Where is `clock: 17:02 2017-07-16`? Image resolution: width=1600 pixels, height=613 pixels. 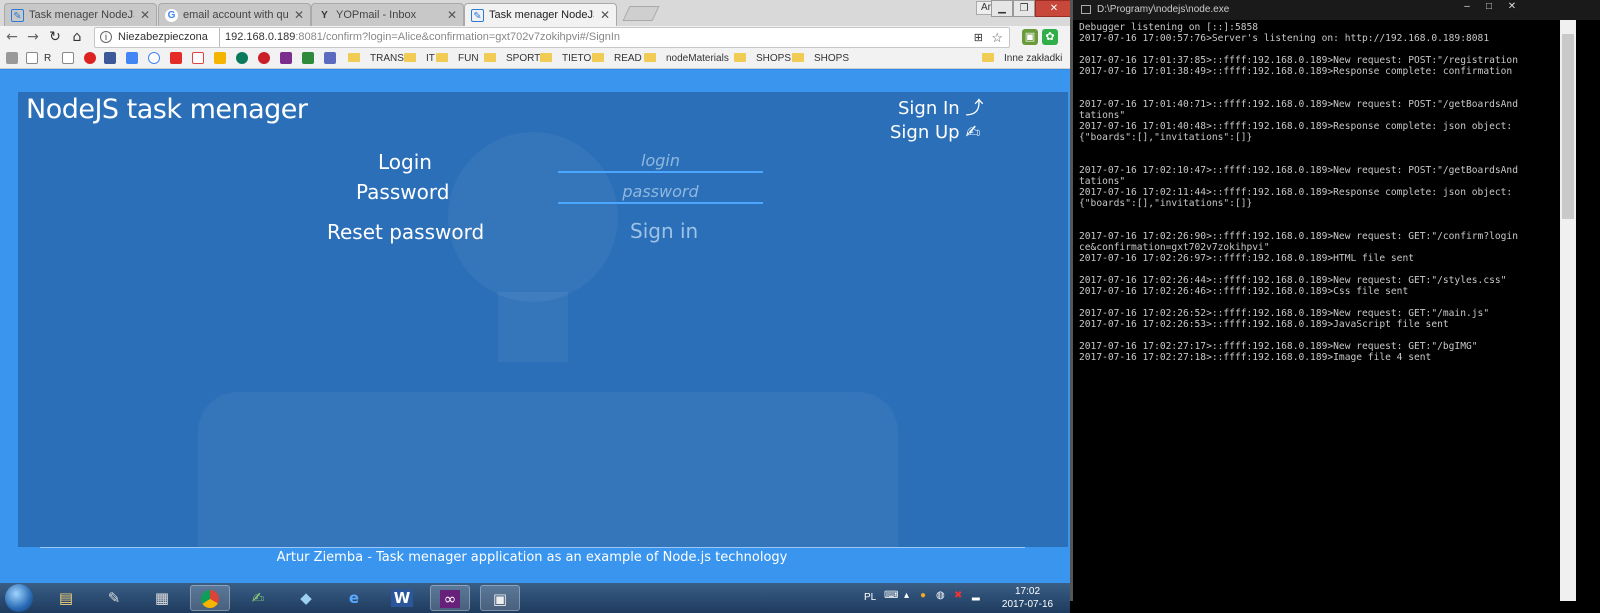 clock: 17:02 2017-07-16 is located at coordinates (1027, 598).